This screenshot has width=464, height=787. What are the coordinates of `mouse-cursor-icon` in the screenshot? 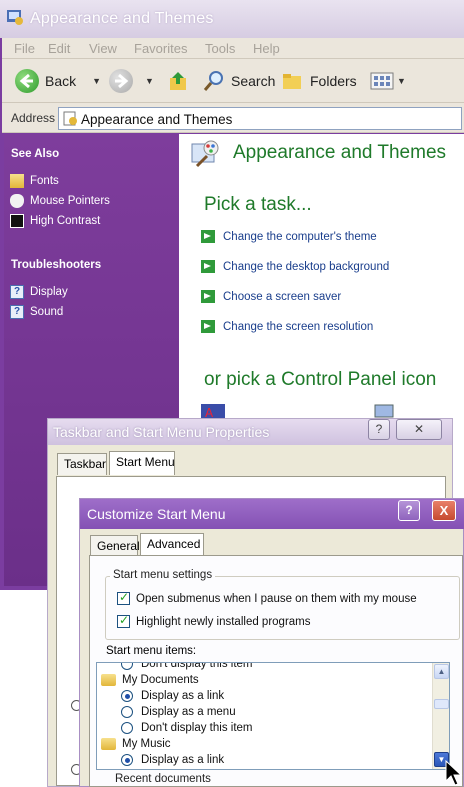 It's located at (454, 773).